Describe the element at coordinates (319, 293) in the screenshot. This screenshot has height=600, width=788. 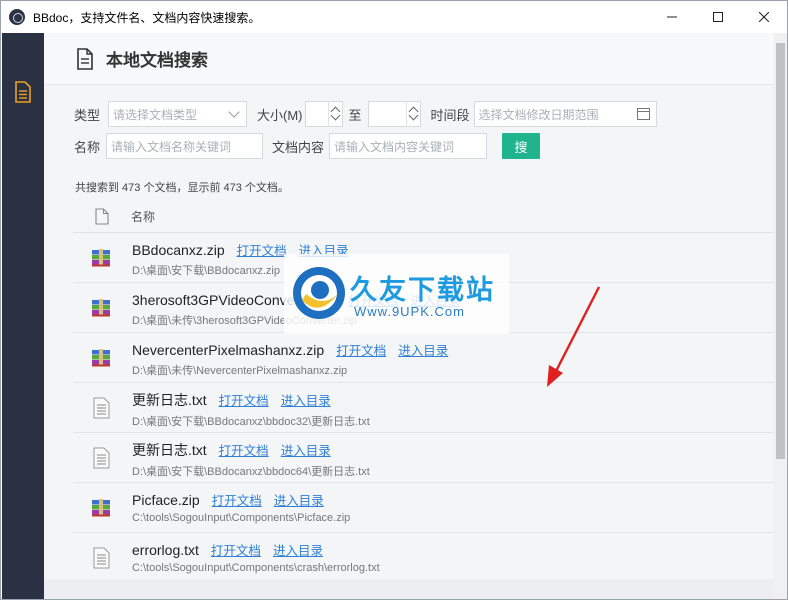
I see `watermark-logo-icon` at that location.